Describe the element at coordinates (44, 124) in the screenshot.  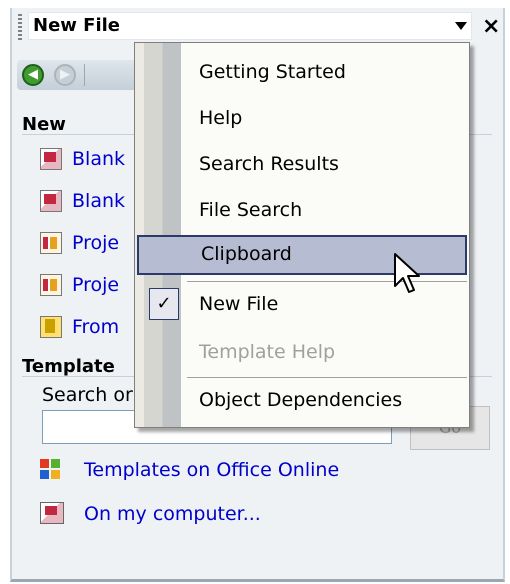
I see `new-section-title: New` at that location.